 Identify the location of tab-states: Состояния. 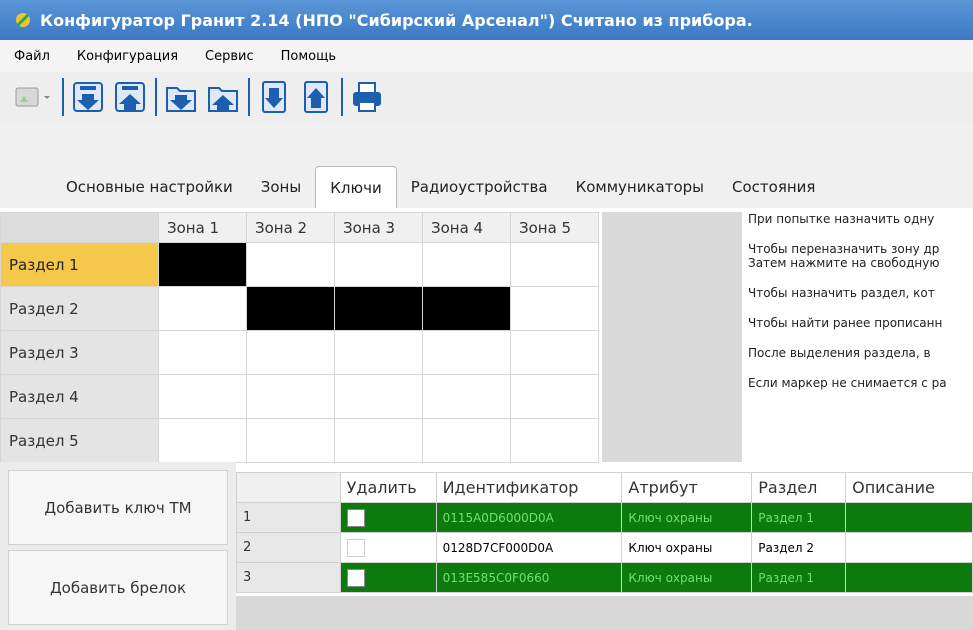
(773, 187).